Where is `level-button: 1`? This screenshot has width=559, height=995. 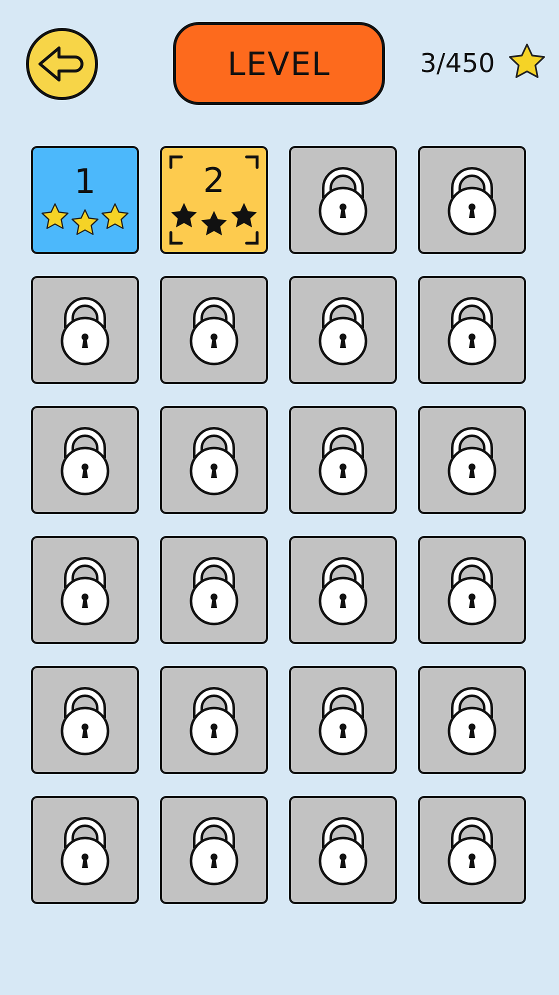 level-button: 1 is located at coordinates (85, 200).